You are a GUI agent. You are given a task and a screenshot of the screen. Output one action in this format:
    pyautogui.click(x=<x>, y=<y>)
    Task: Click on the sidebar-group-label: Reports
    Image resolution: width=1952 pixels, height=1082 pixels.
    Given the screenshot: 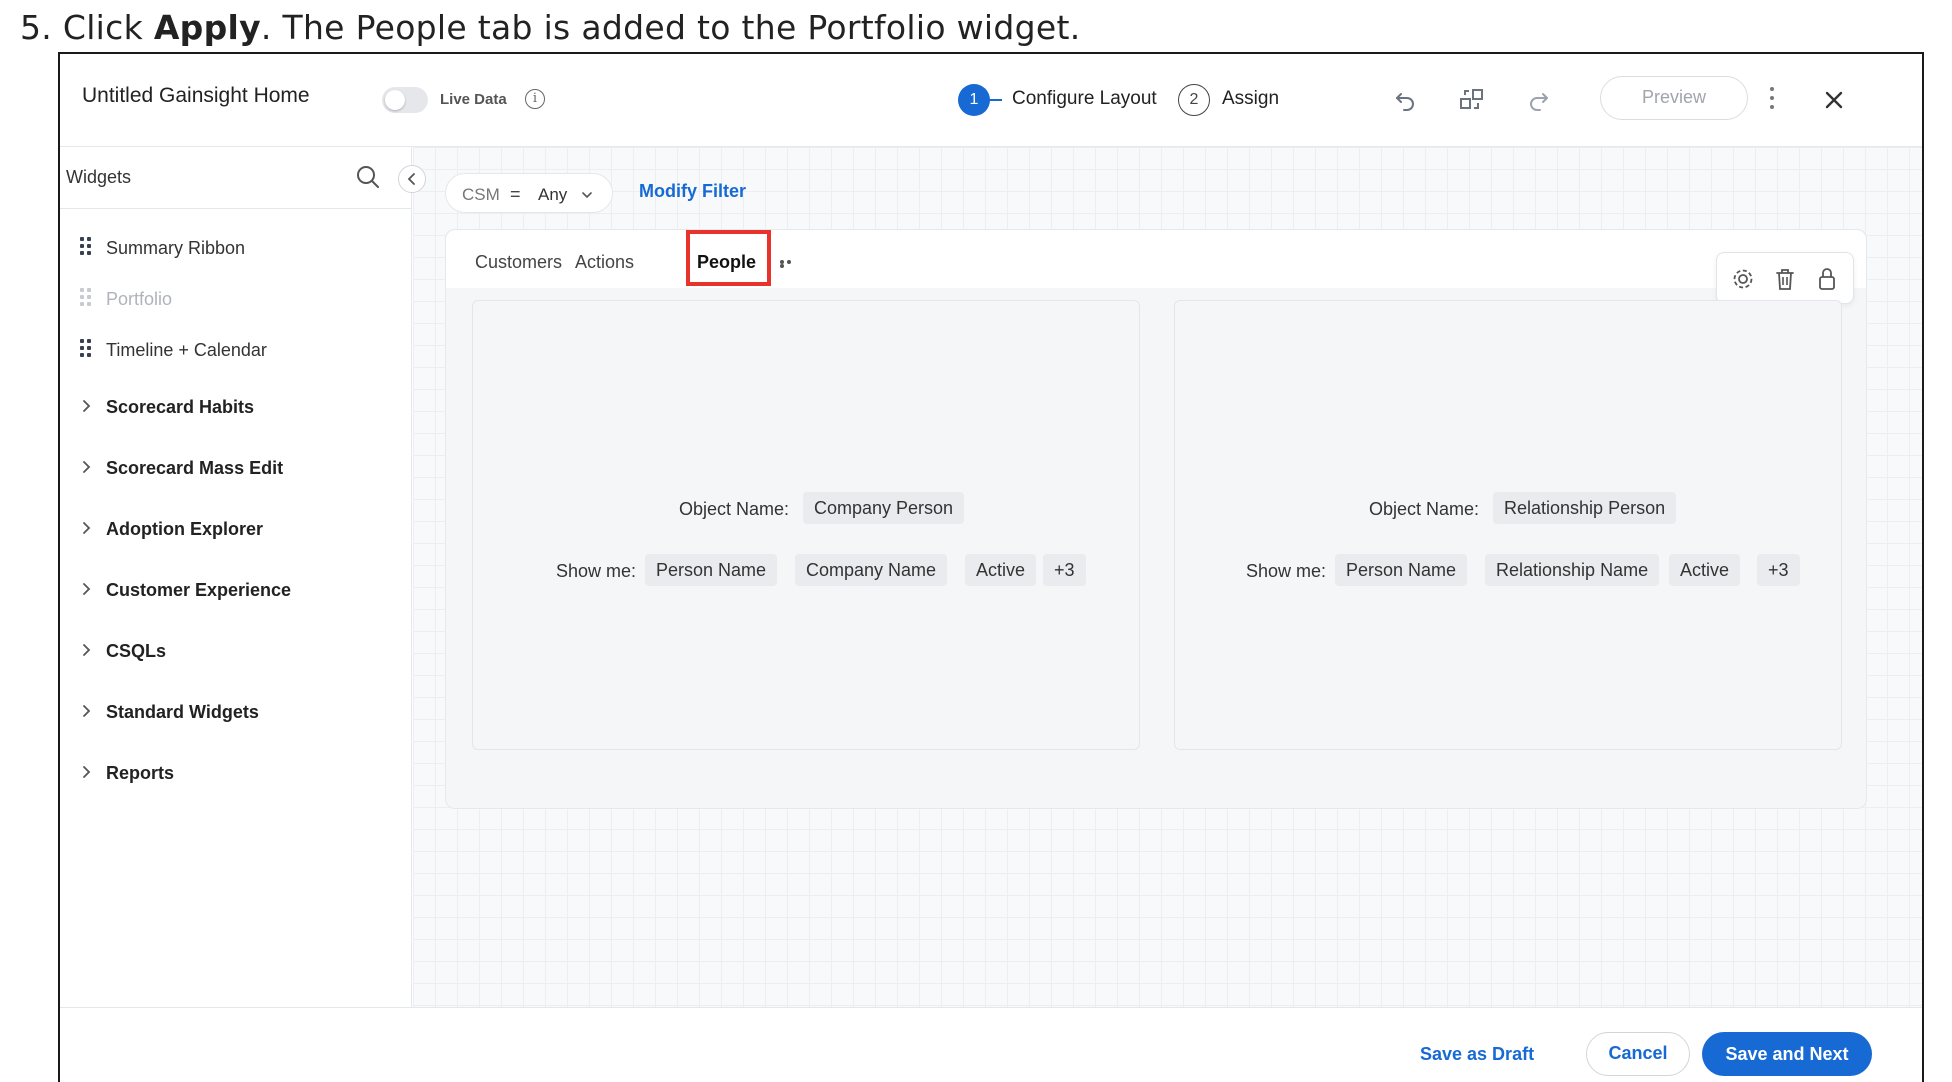 What is the action you would take?
    pyautogui.click(x=140, y=773)
    